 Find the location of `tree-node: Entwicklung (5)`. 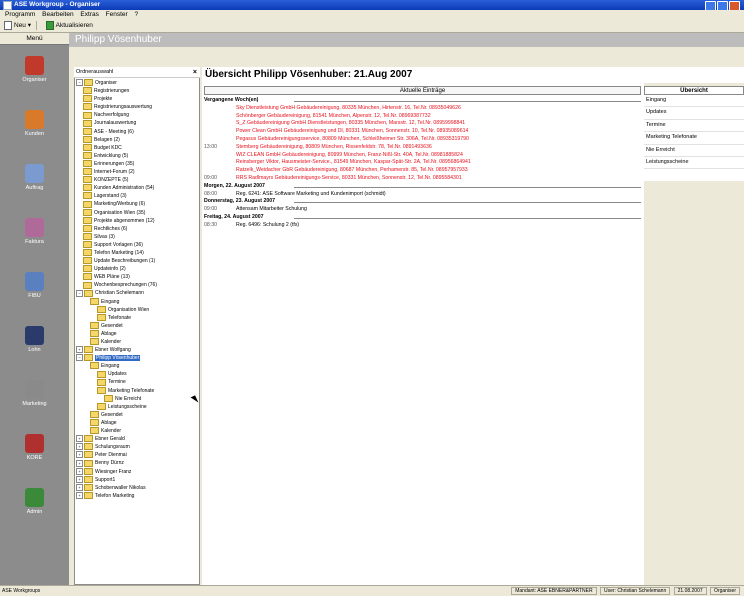

tree-node: Entwicklung (5) is located at coordinates (137, 156).